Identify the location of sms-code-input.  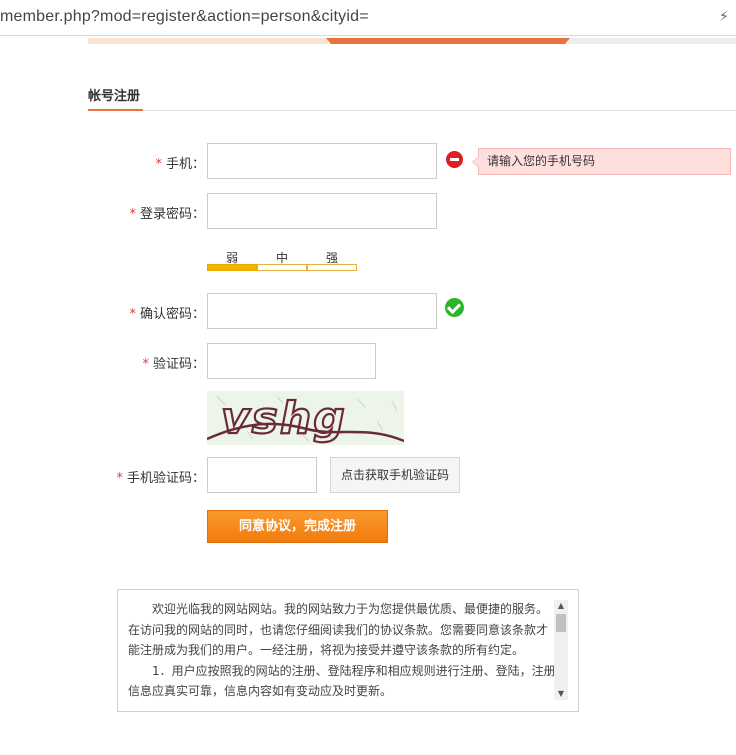
(262, 475).